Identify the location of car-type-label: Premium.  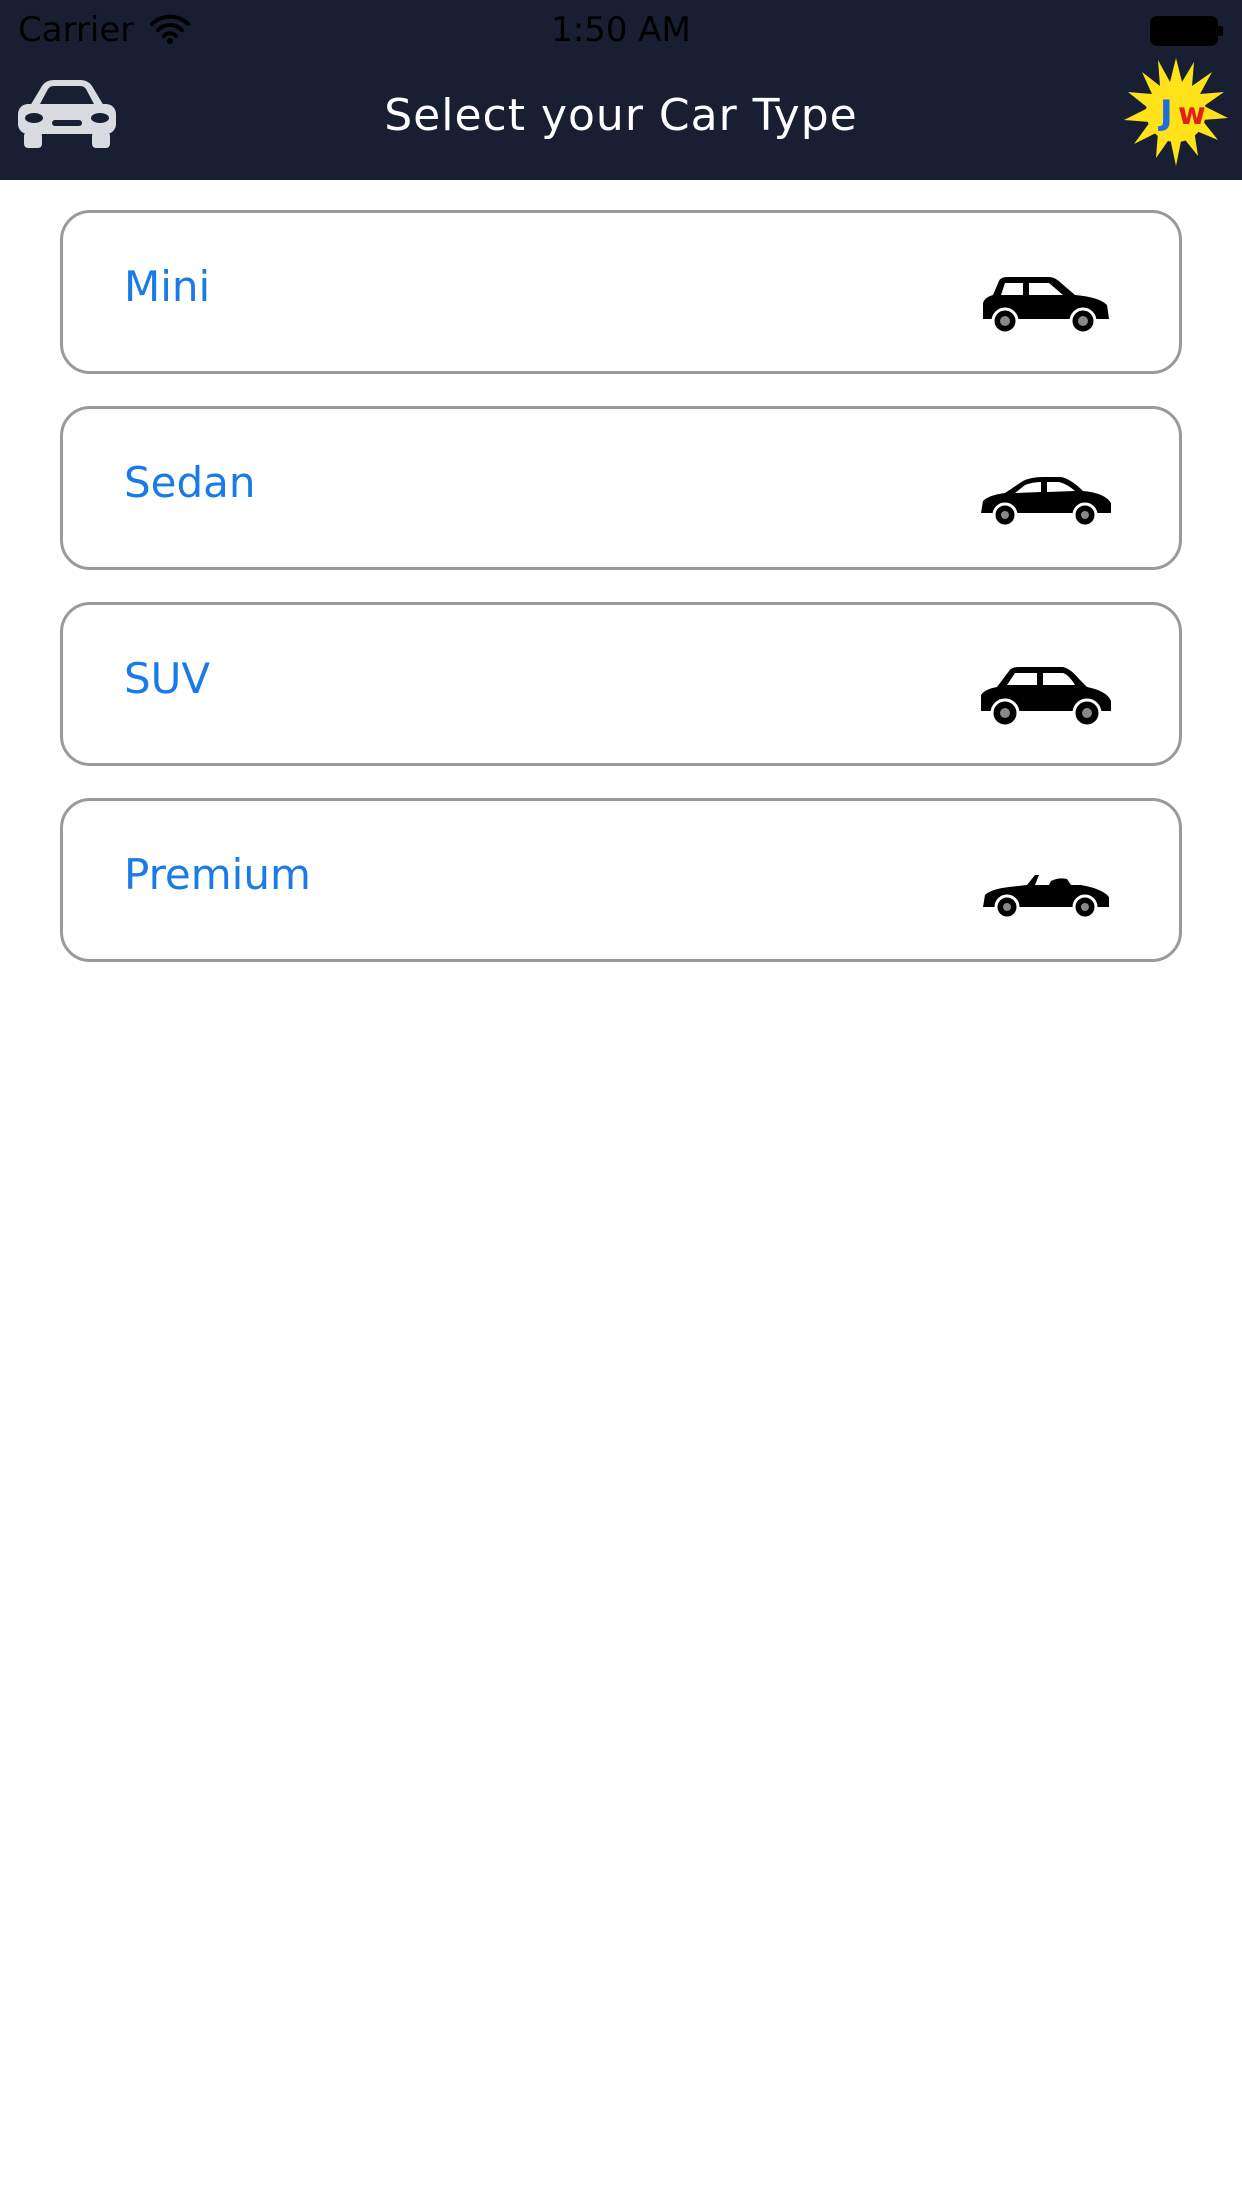
(217, 874).